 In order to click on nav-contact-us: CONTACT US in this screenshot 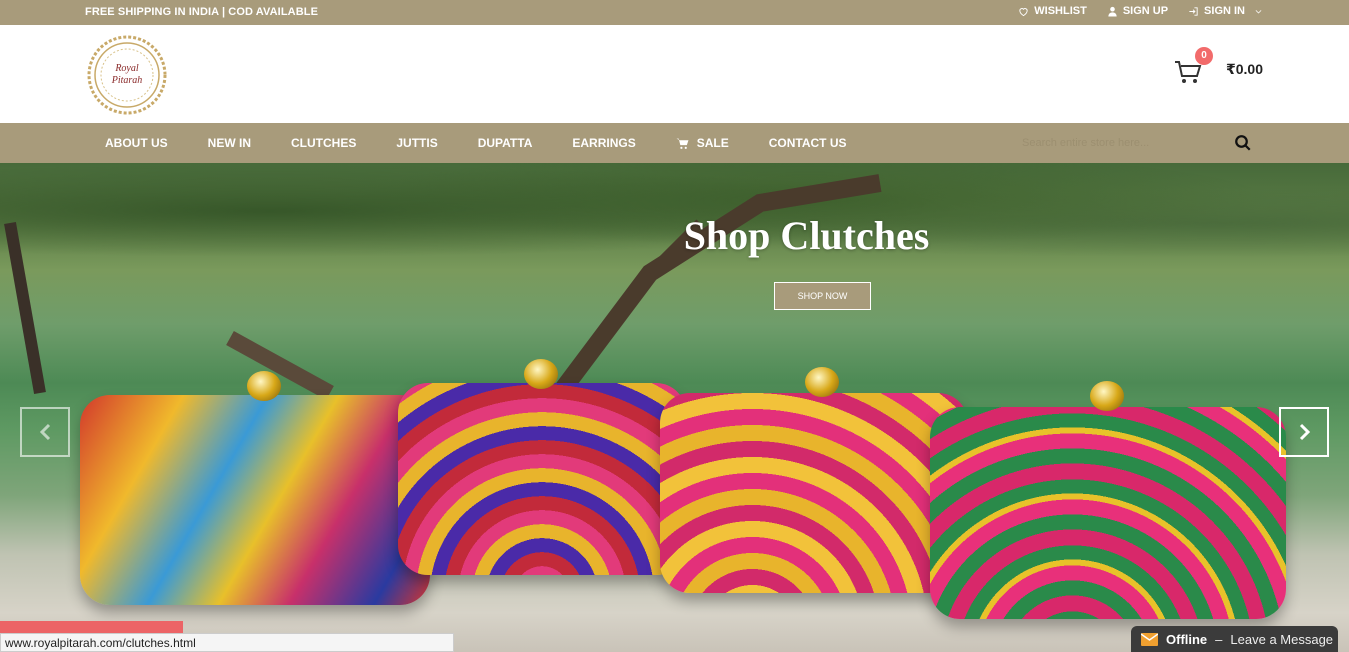, I will do `click(808, 143)`.